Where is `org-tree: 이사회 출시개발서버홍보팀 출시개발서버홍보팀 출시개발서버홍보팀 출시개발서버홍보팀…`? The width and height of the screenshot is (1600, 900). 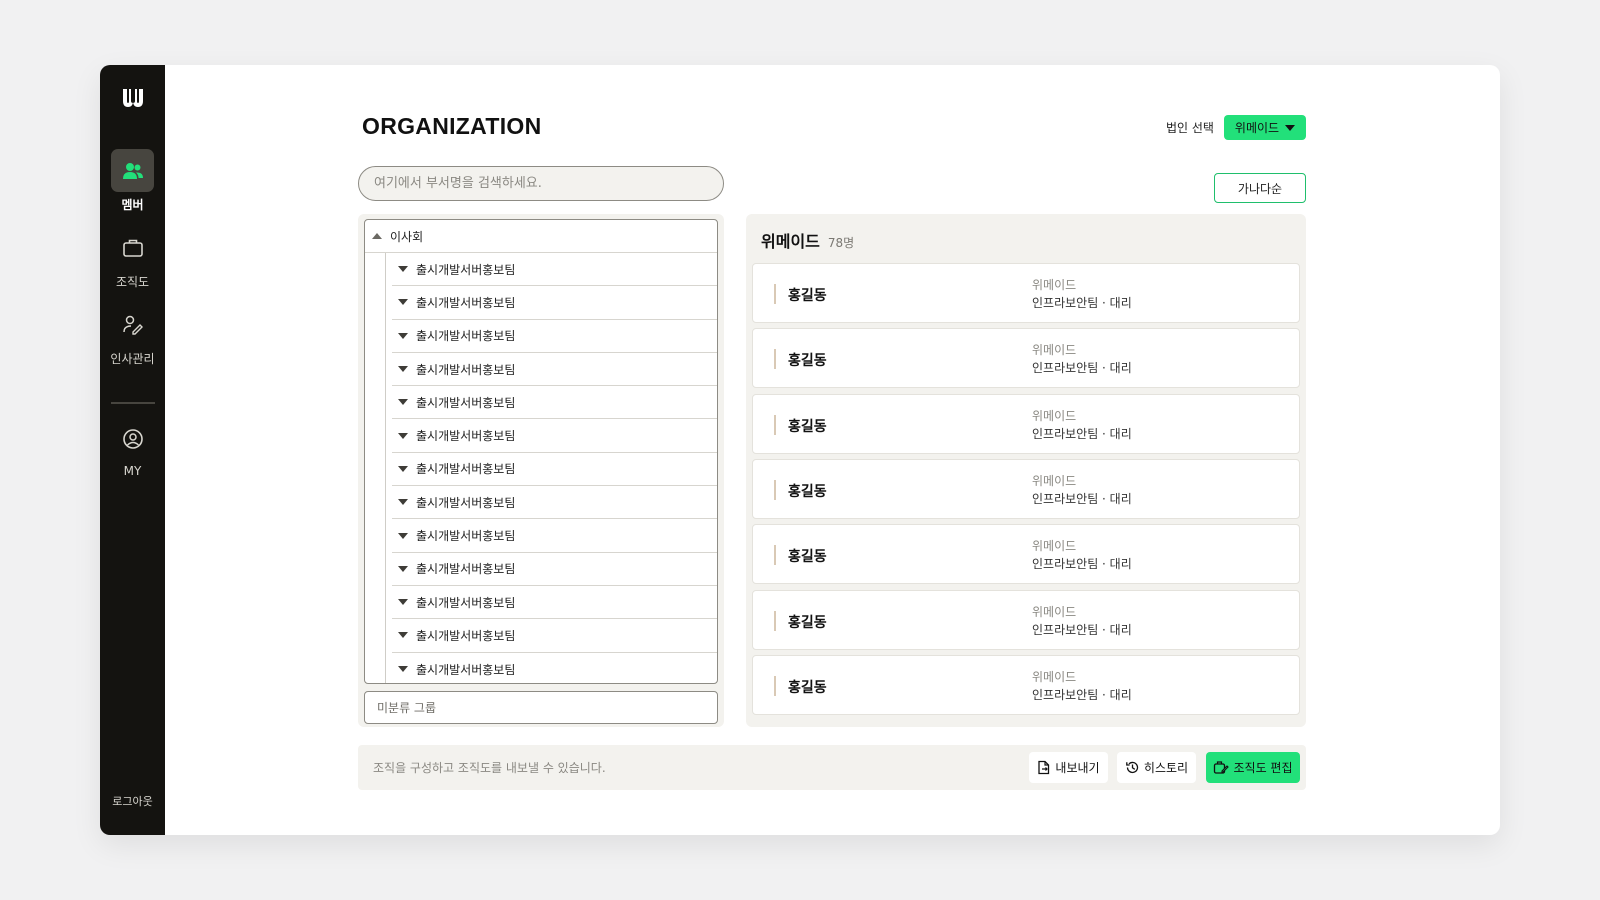
org-tree: 이사회 출시개발서버홍보팀 출시개발서버홍보팀 출시개발서버홍보팀 출시개발서버홍보팀… is located at coordinates (541, 451).